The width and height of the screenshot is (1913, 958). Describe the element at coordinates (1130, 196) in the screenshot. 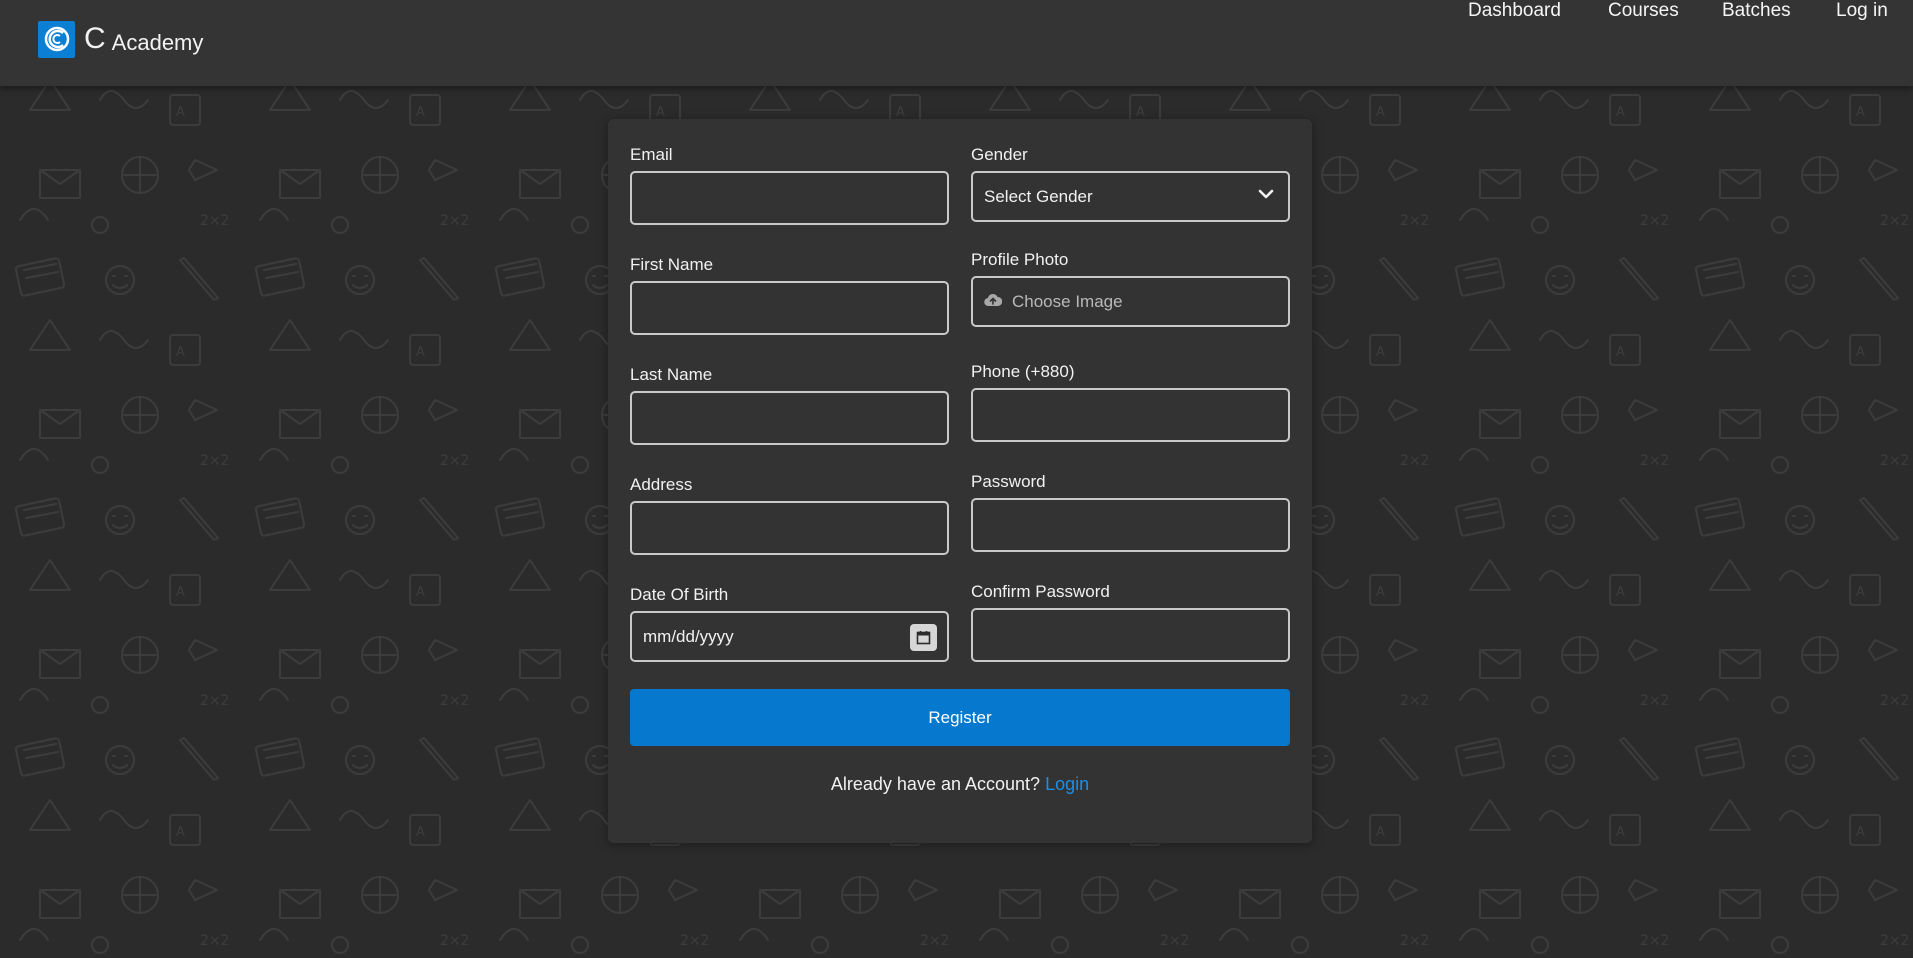

I see `gender-select: Select Gender` at that location.